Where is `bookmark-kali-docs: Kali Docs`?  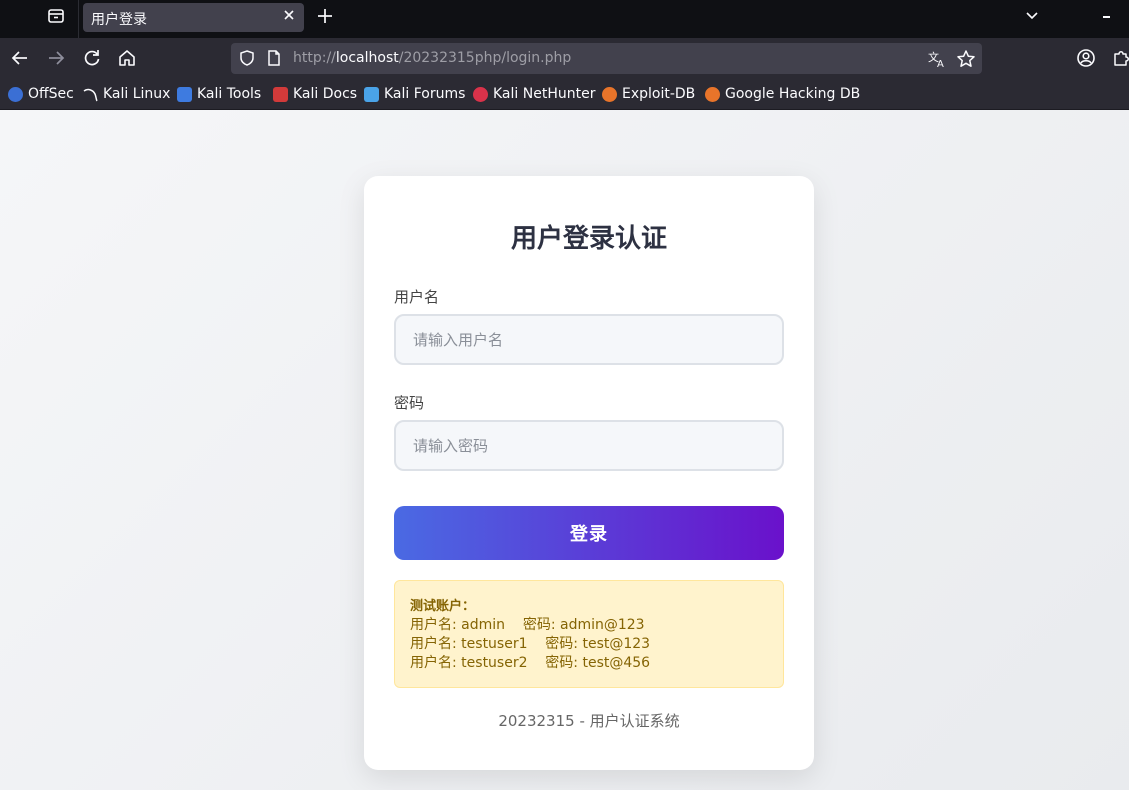 bookmark-kali-docs: Kali Docs is located at coordinates (315, 94).